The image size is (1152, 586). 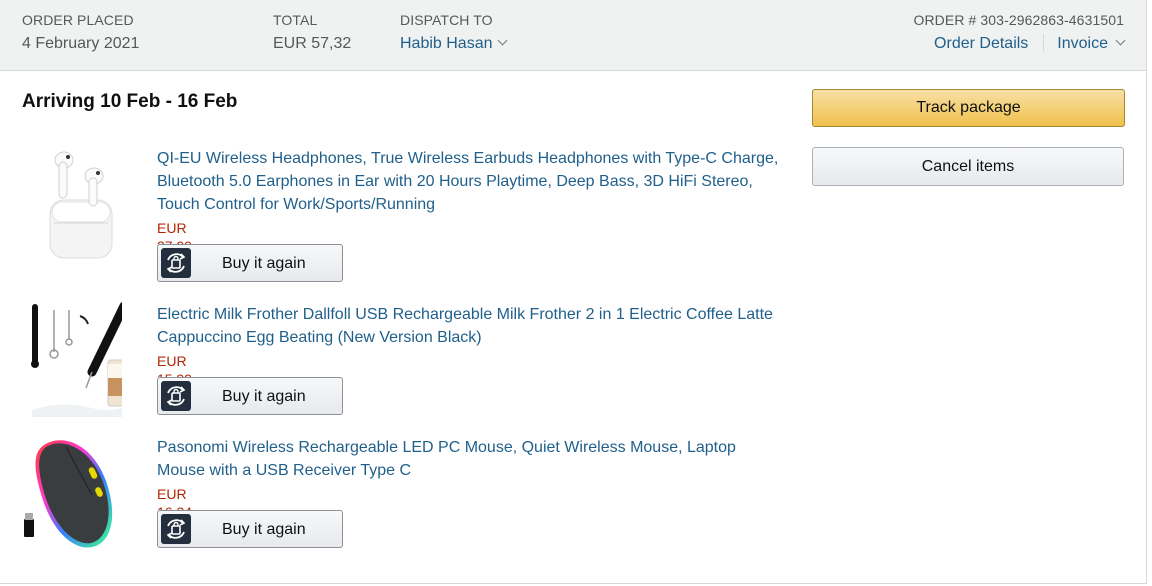 I want to click on dispatch-recipient: Habib Hasan, so click(x=446, y=43).